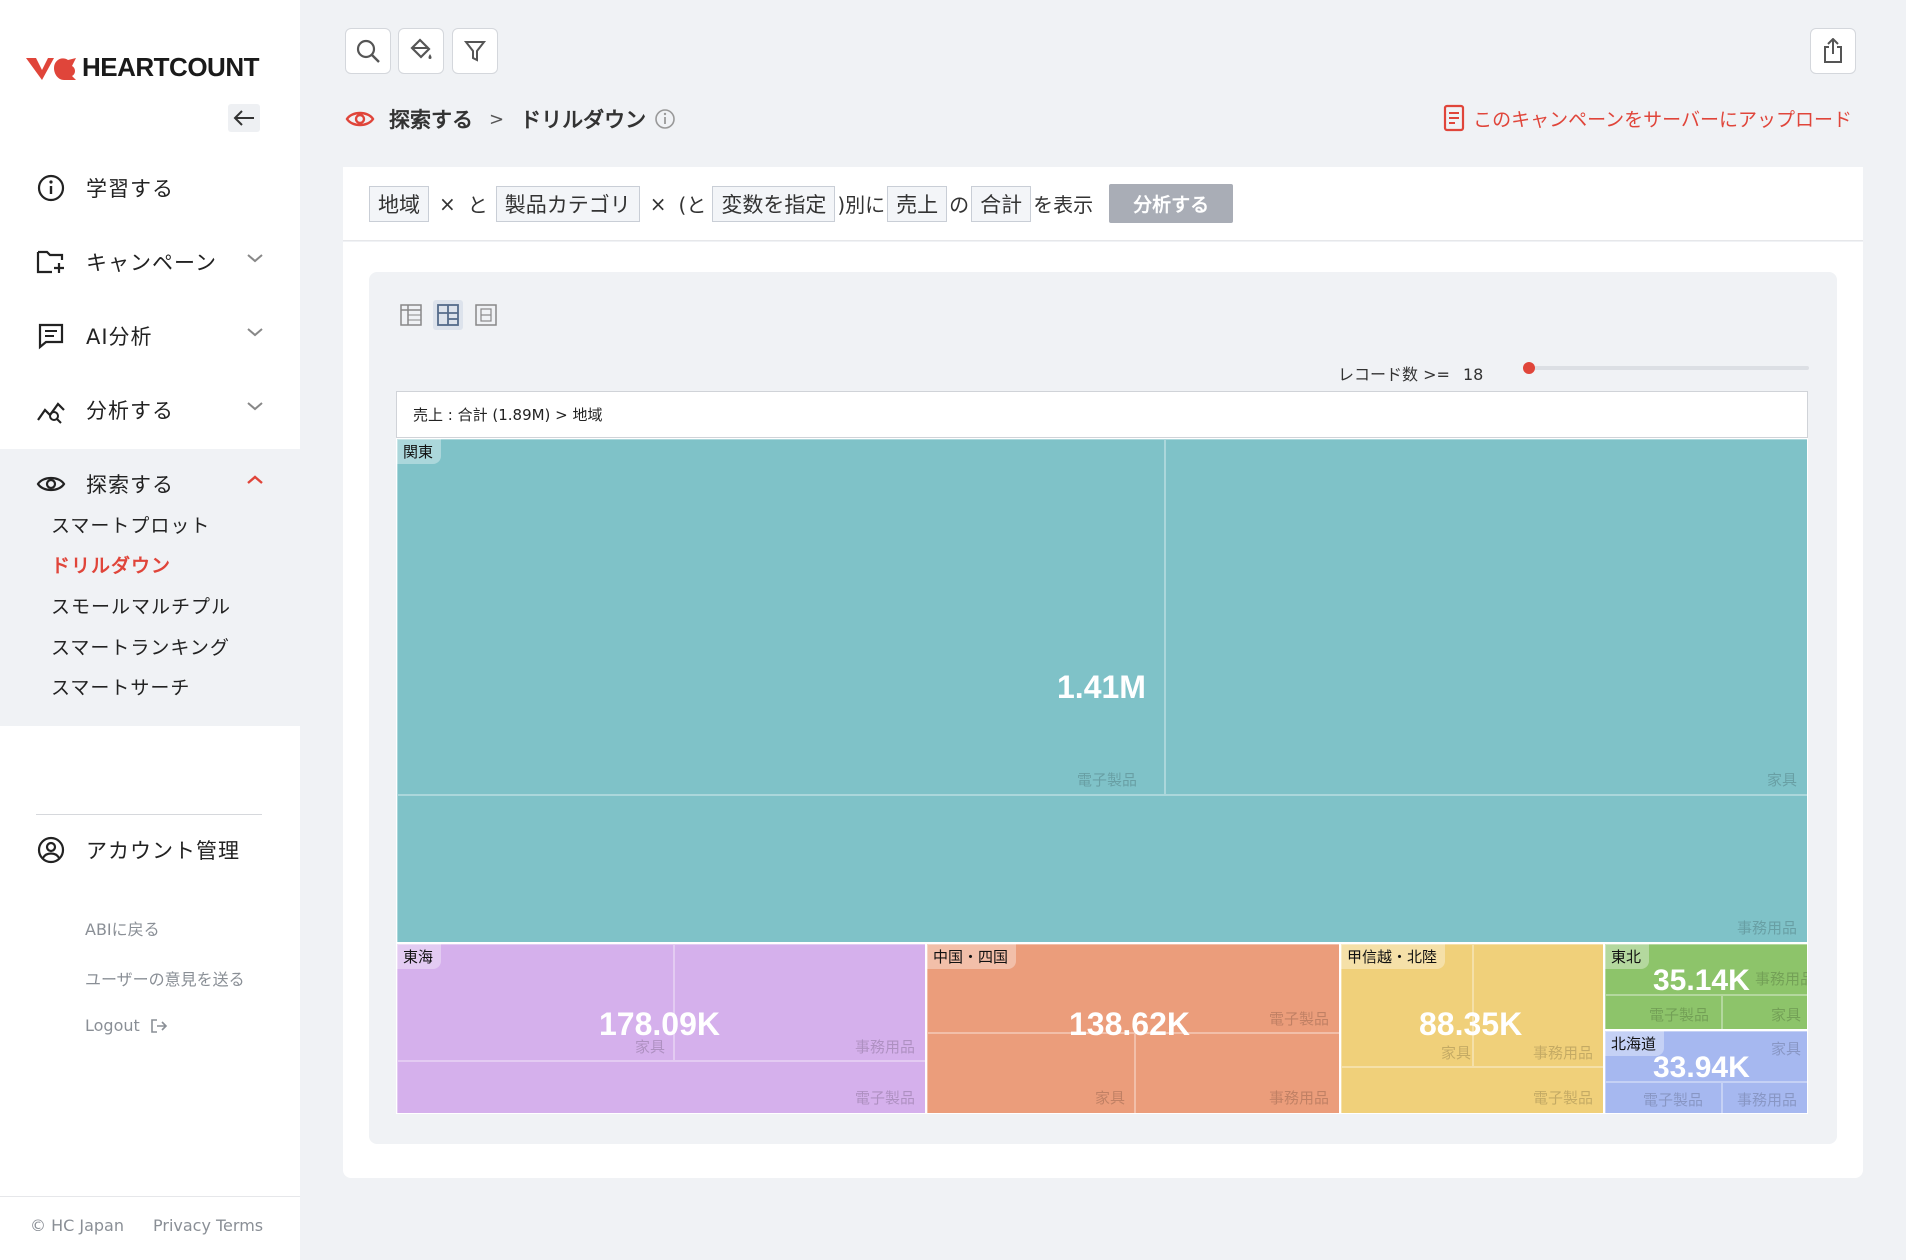  What do you see at coordinates (659, 1024) in the screenshot?
I see `region-value: 178.09K` at bounding box center [659, 1024].